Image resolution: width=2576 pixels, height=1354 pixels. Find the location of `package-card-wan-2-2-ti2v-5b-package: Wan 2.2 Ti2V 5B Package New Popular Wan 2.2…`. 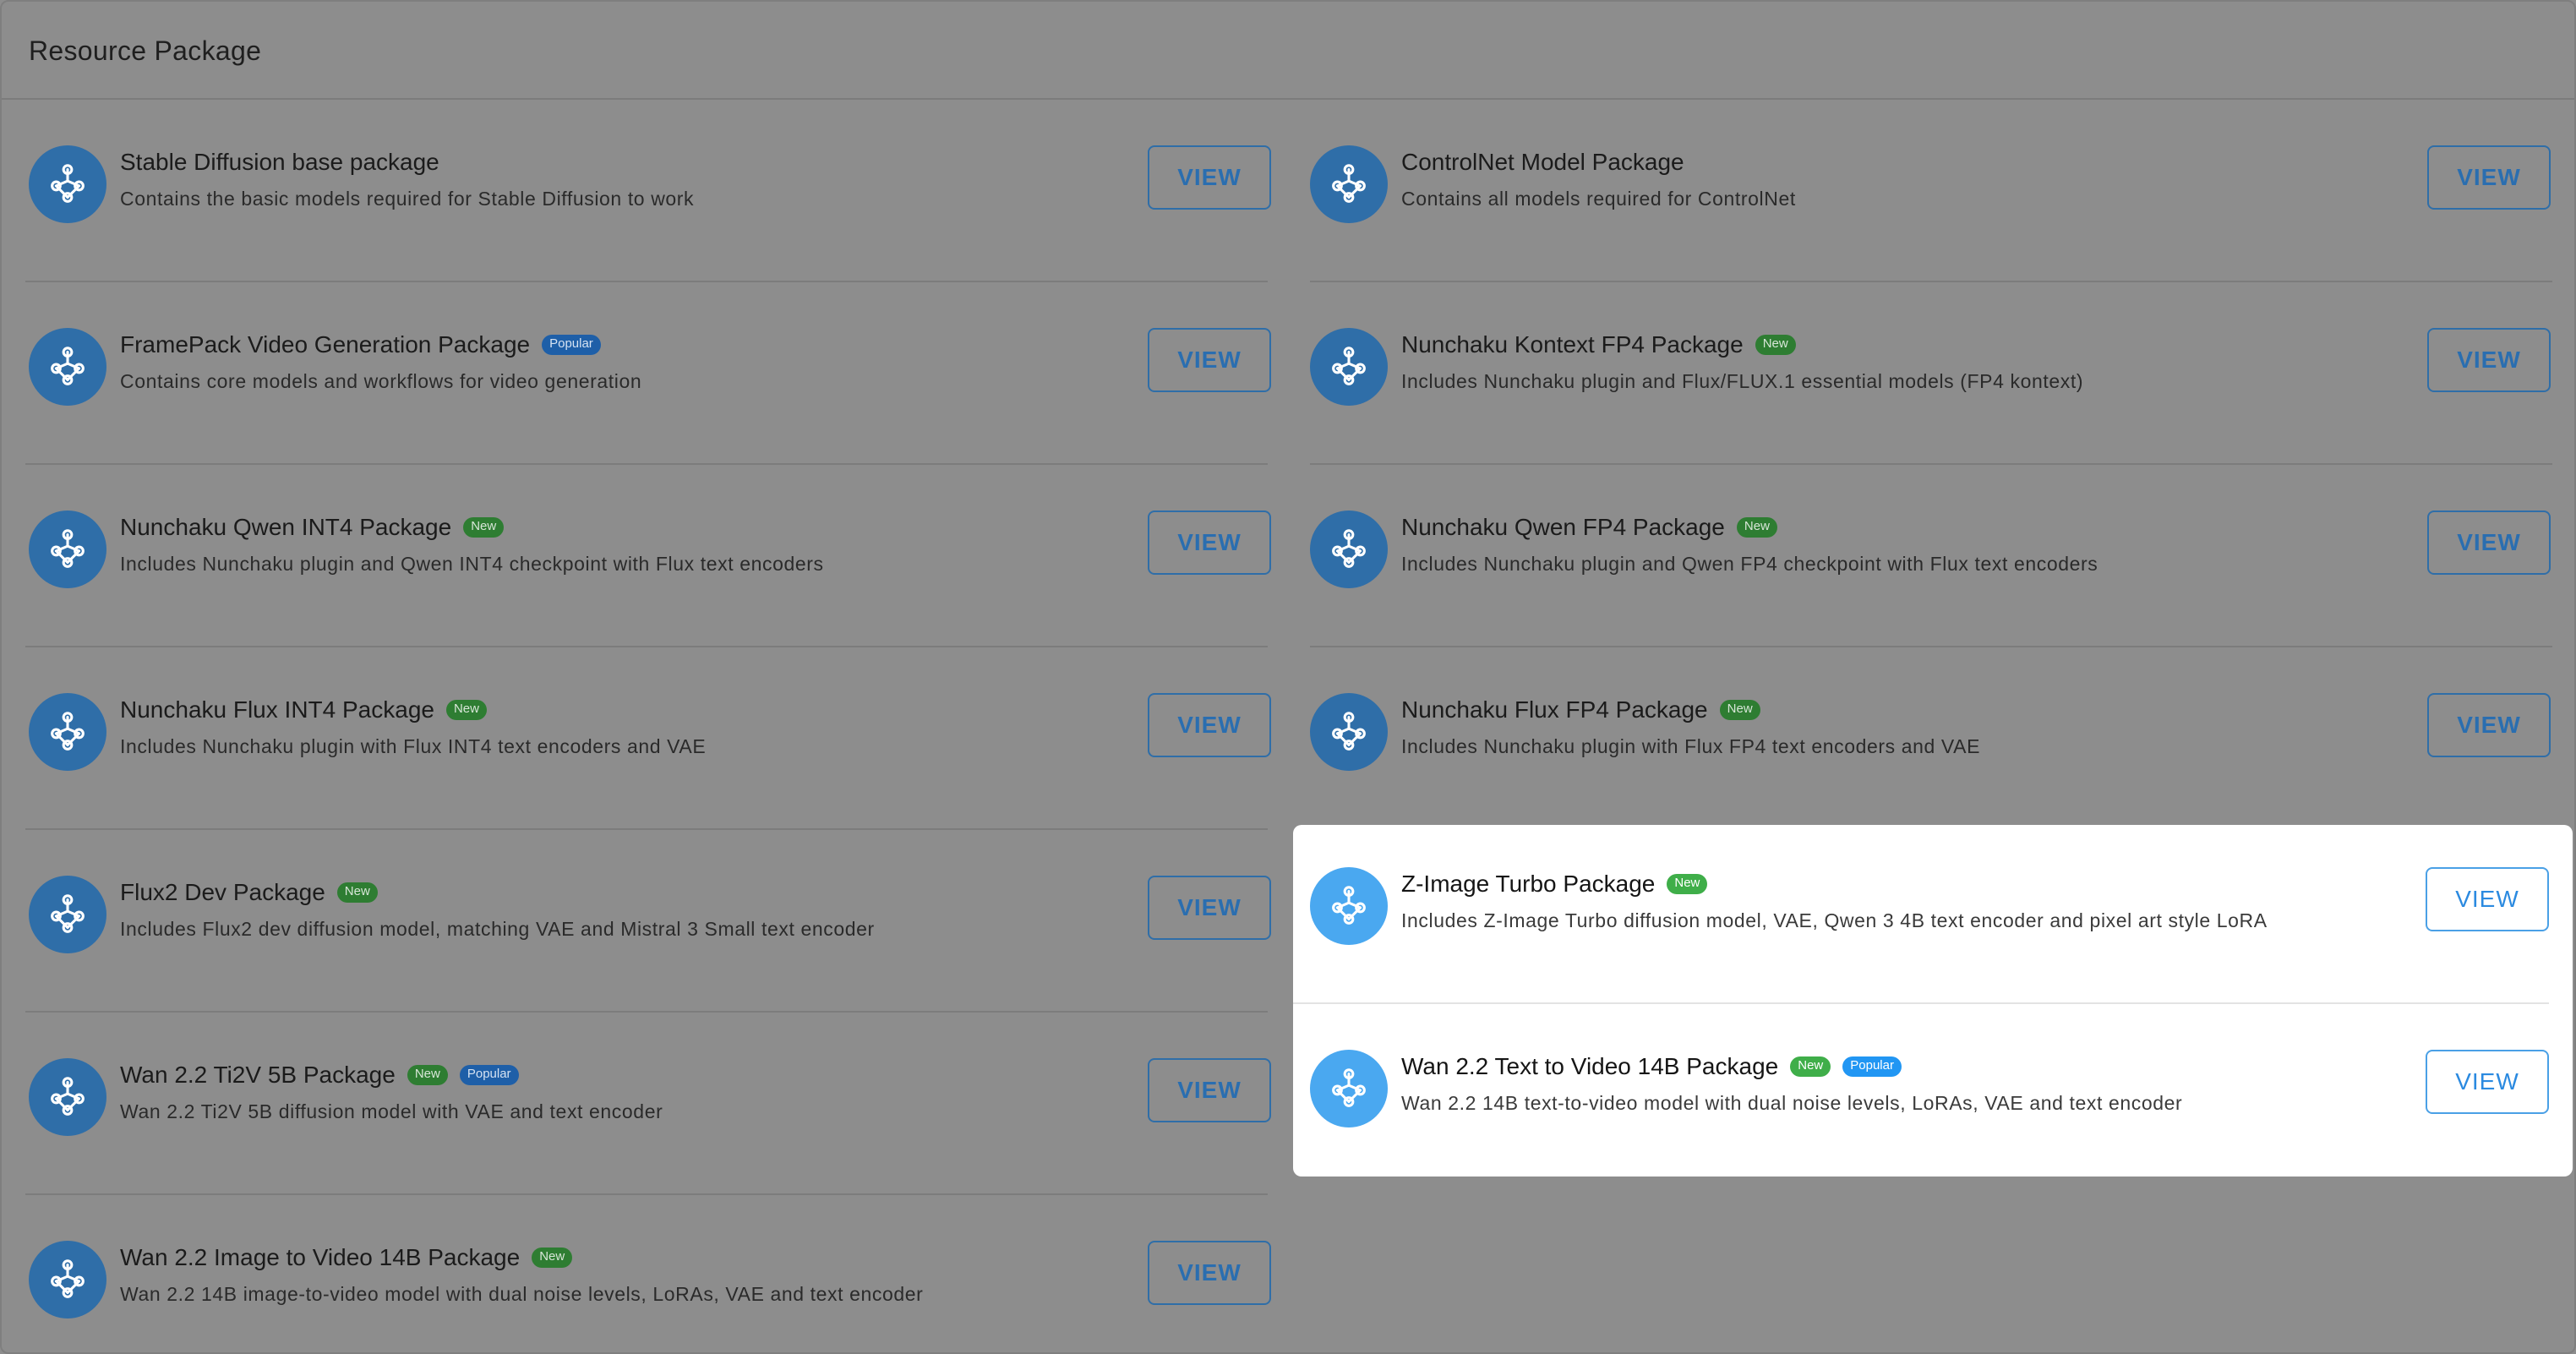

package-card-wan-2-2-ti2v-5b-package: Wan 2.2 Ti2V 5B Package New Popular Wan 2.2… is located at coordinates (641, 1101).